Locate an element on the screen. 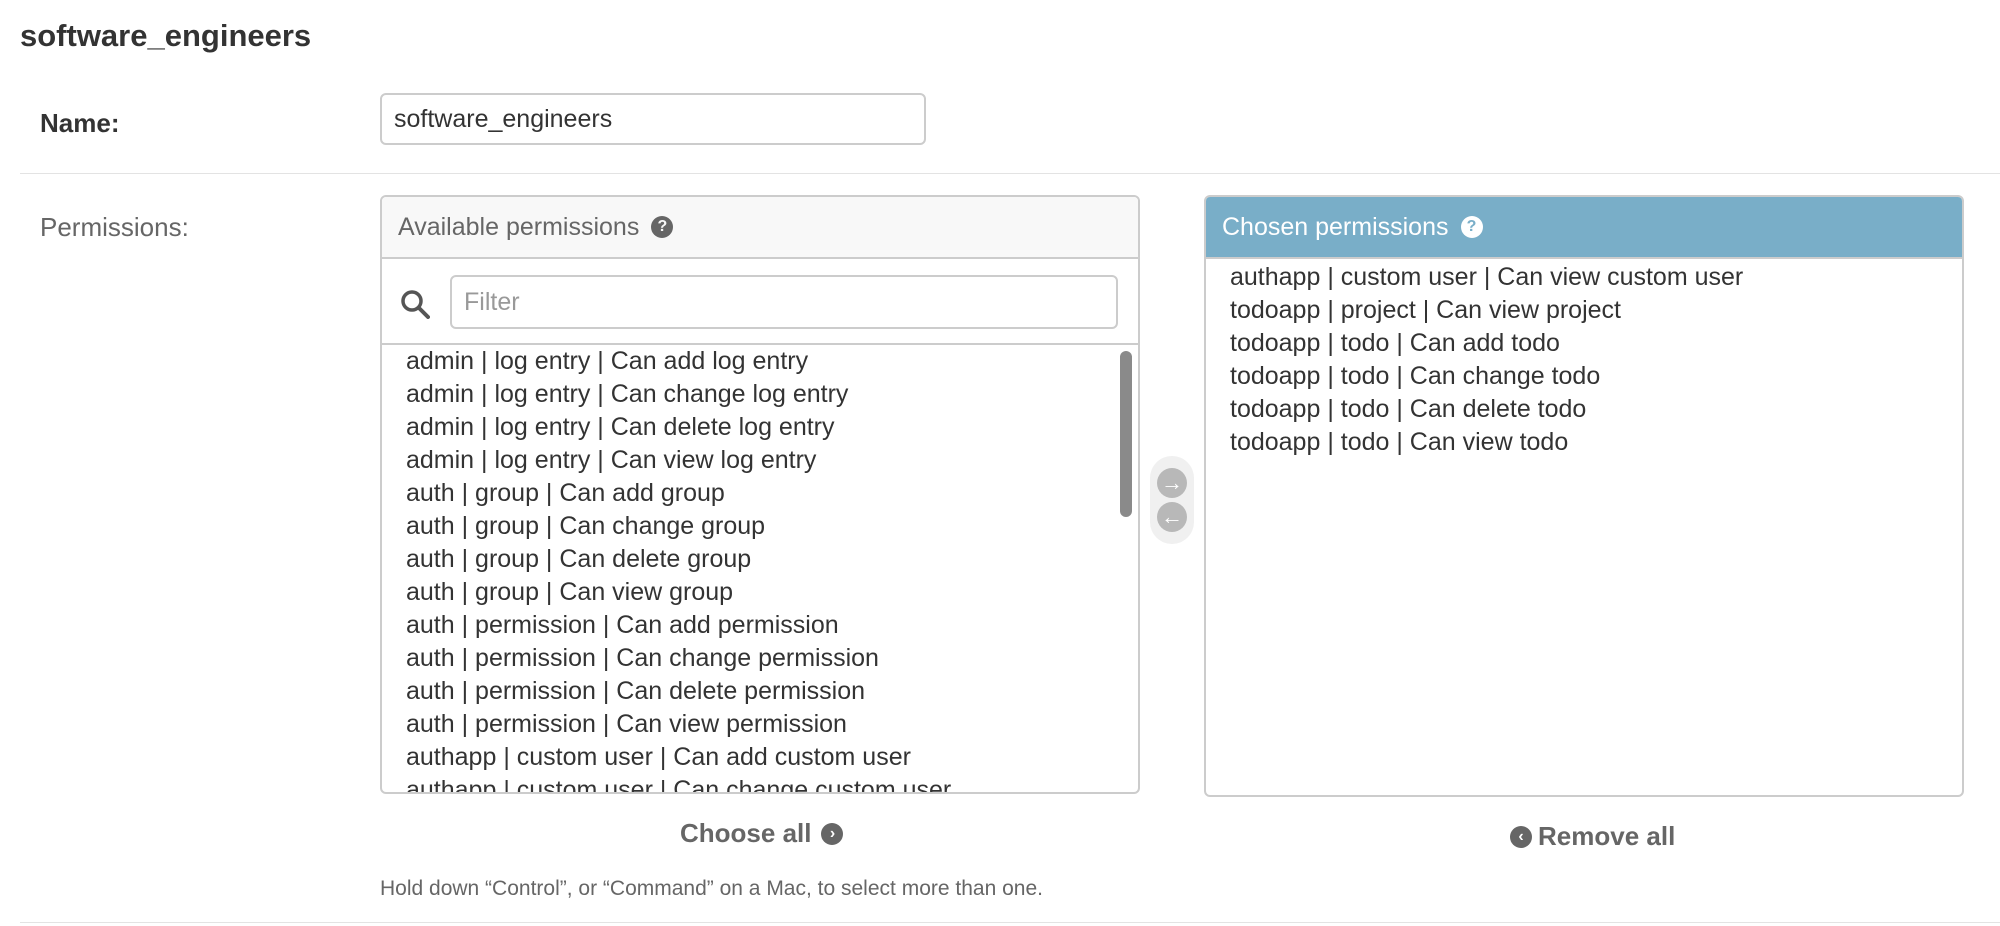  choose-all-button: Choose all › is located at coordinates (762, 833).